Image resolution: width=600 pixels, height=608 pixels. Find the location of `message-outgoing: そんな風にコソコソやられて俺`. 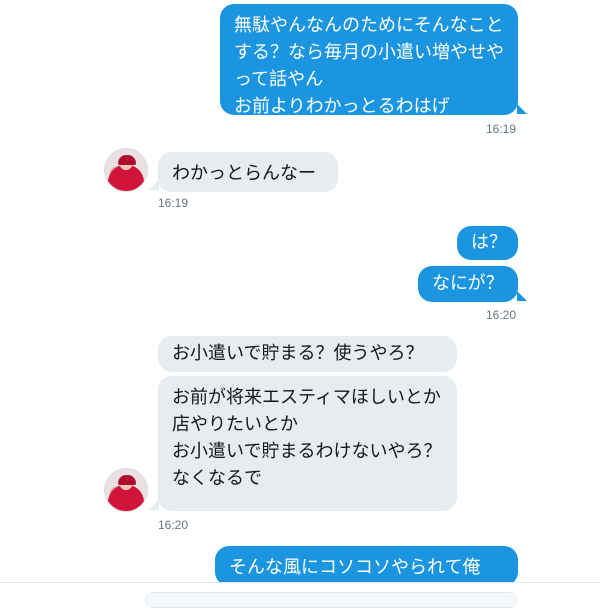

message-outgoing: そんな風にコソコソやられて俺 is located at coordinates (366, 566).